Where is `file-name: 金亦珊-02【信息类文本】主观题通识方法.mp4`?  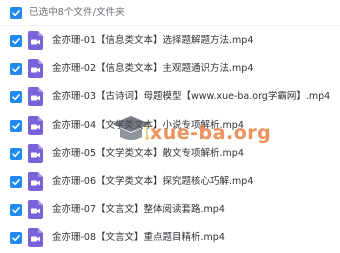 file-name: 金亦珊-02【信息类文本】主观题通识方法.mp4 is located at coordinates (153, 69).